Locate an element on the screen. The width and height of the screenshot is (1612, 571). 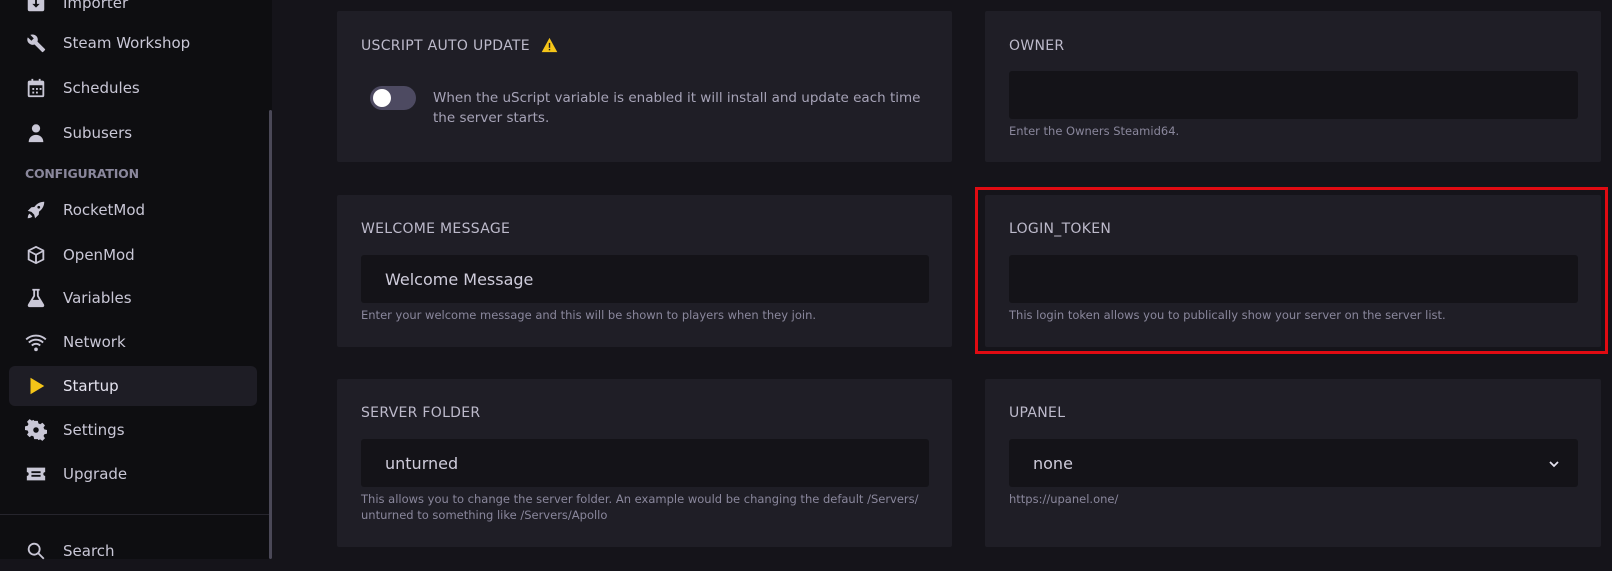
upanel-card: UPANEL none https://upanel.one/ is located at coordinates (1293, 463).